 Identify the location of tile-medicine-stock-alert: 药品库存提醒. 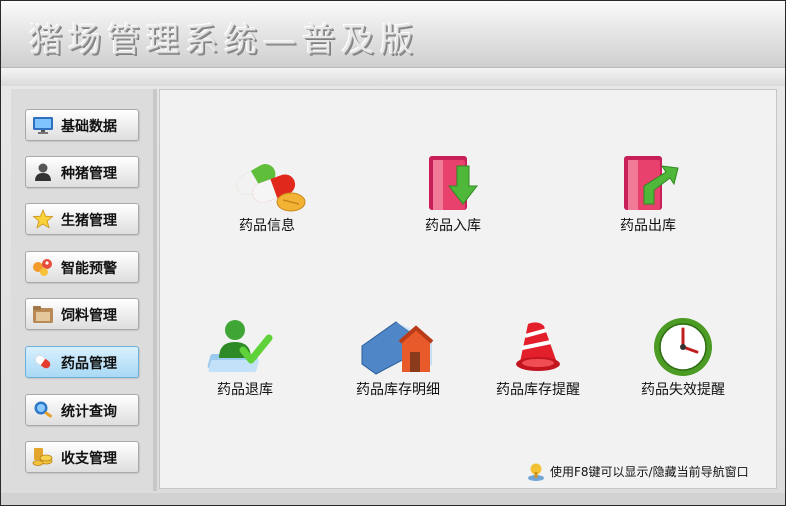
(538, 391).